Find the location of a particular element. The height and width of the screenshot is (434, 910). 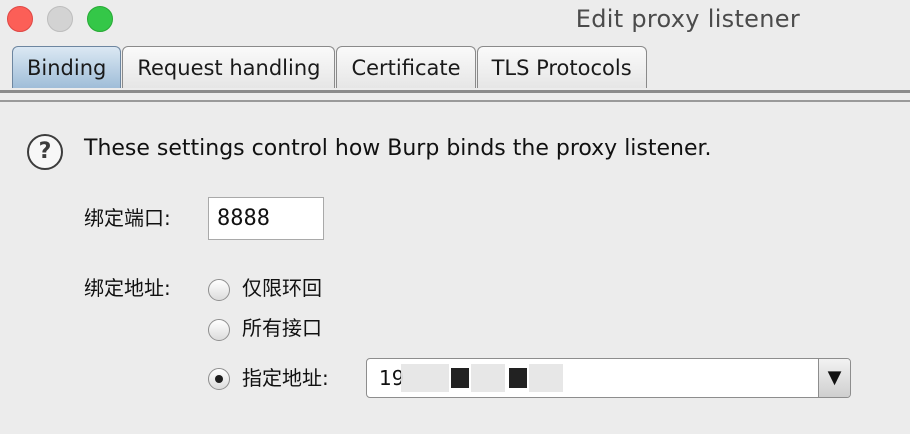

bind-address-label: 绑定地址: is located at coordinates (127, 288).